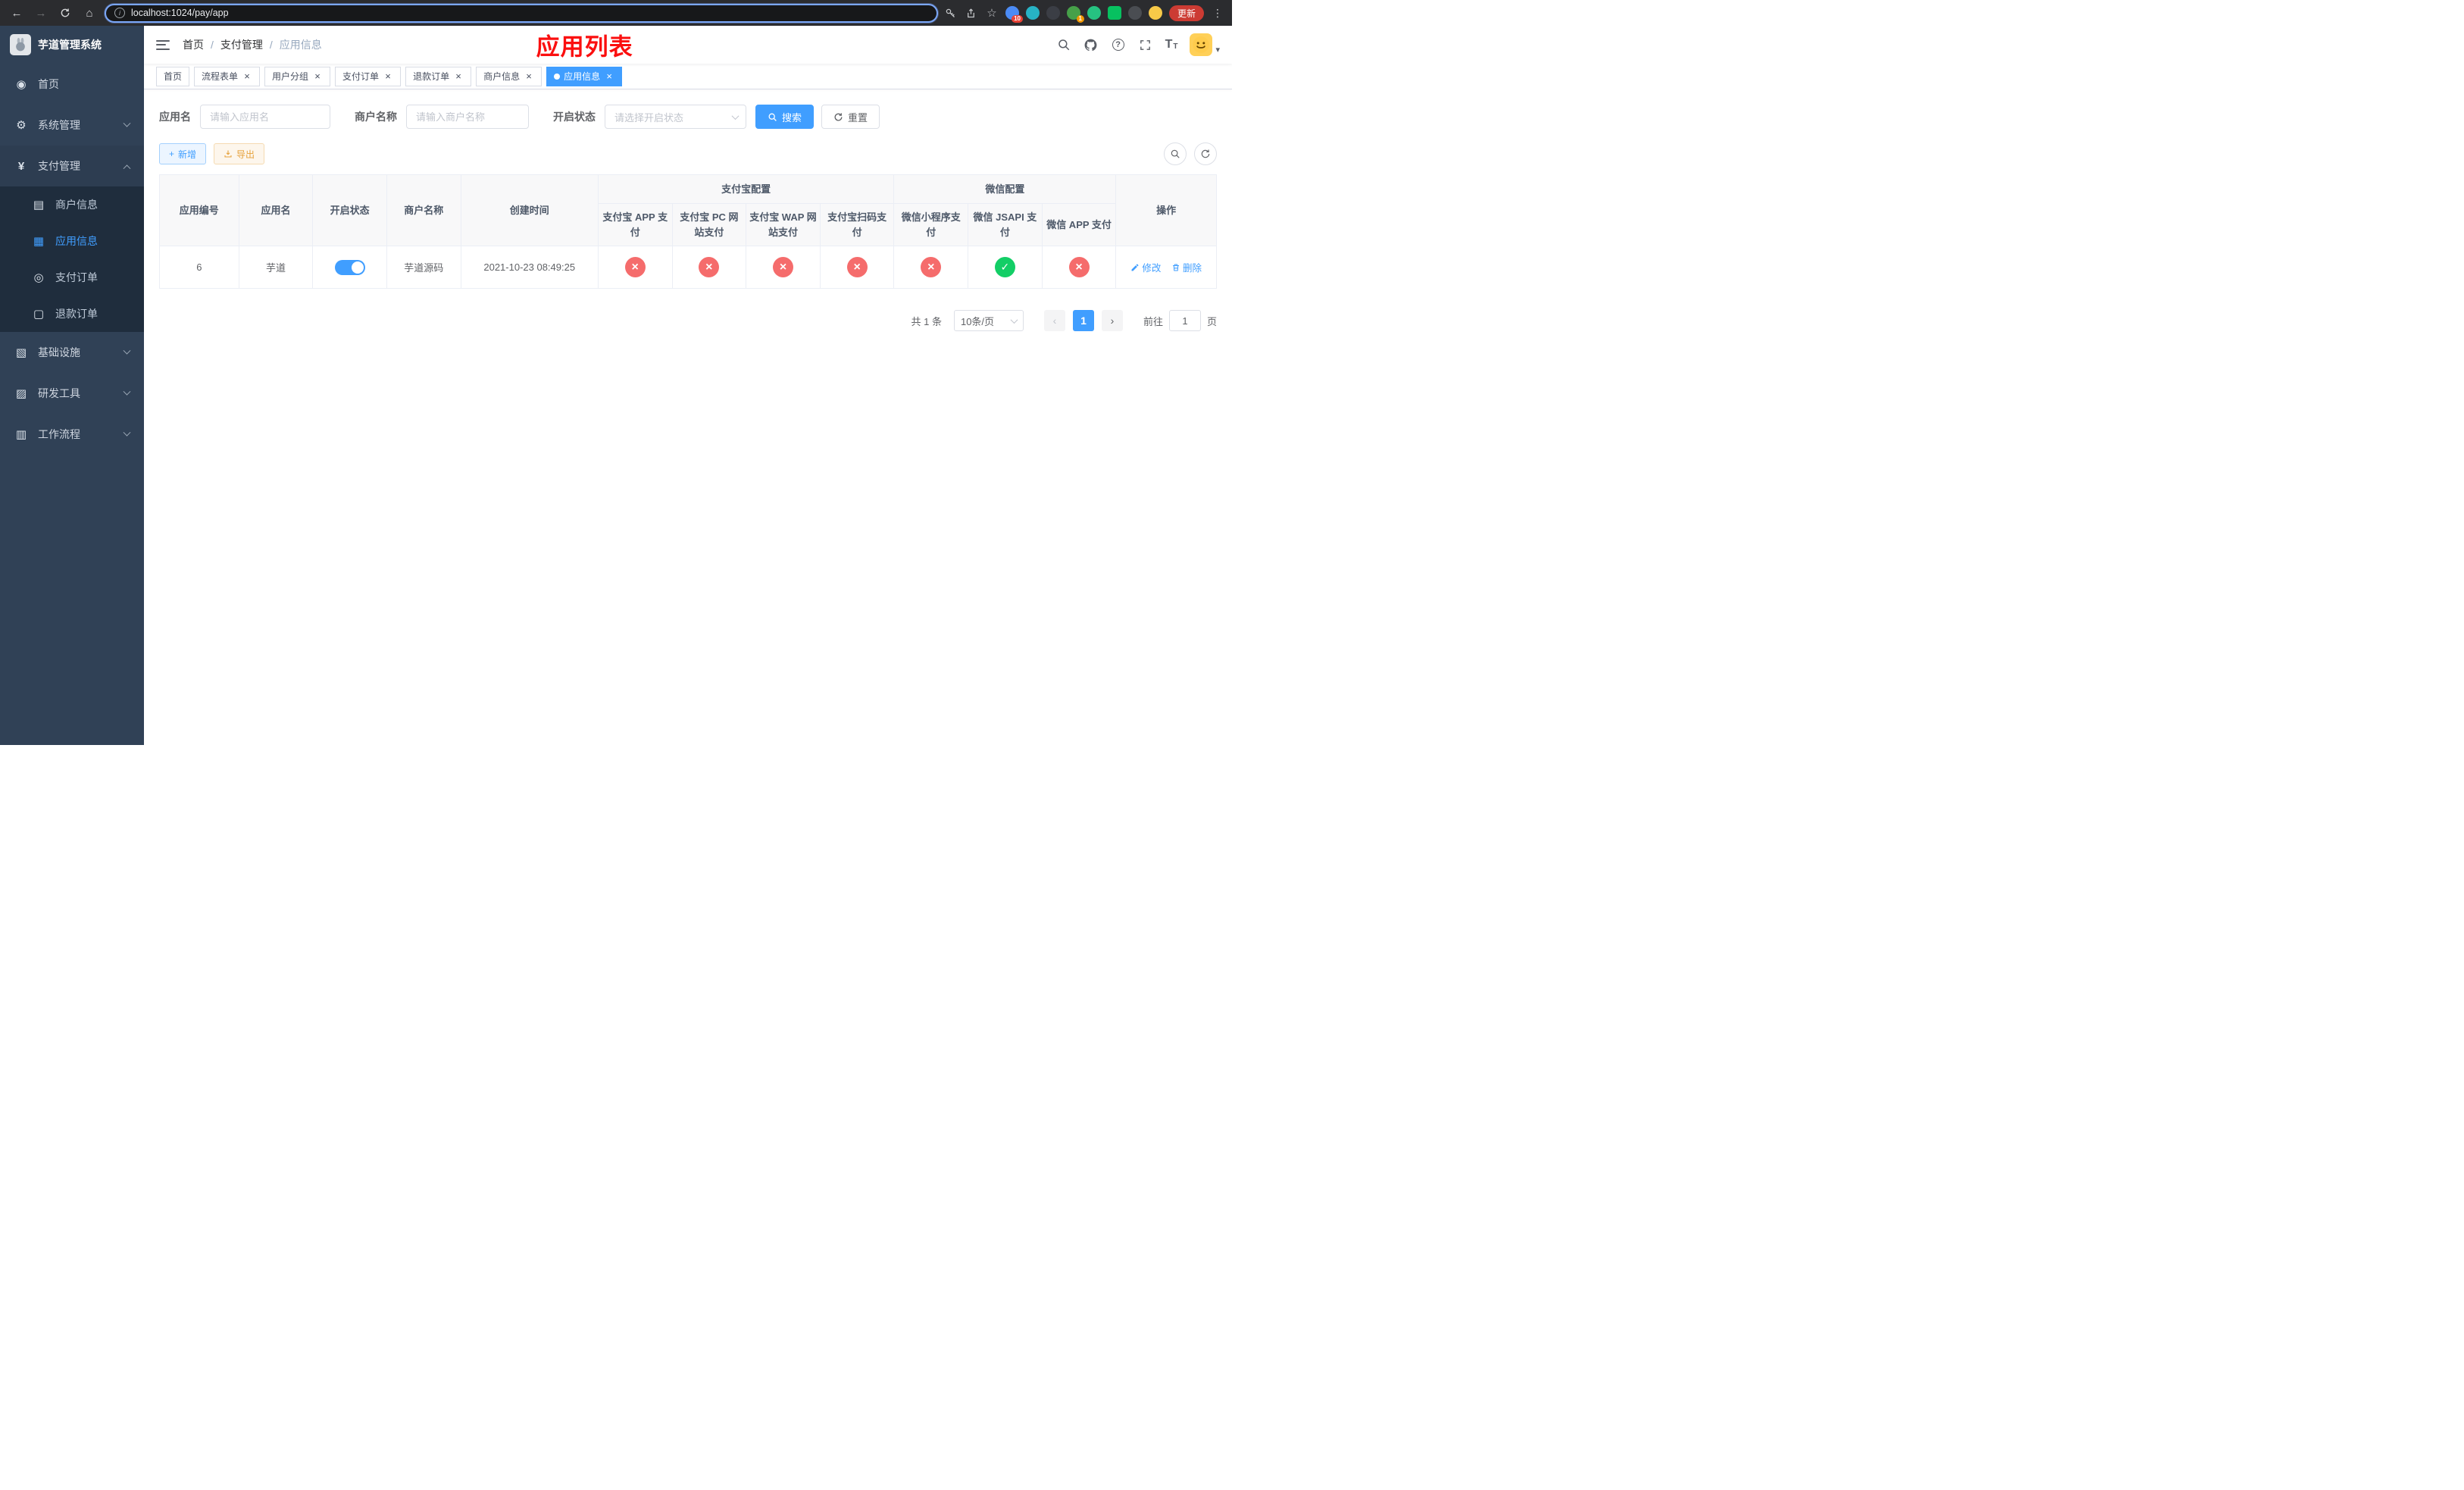 The width and height of the screenshot is (2464, 1490). Describe the element at coordinates (41, 13) in the screenshot. I see `browser-forward-icon: →` at that location.